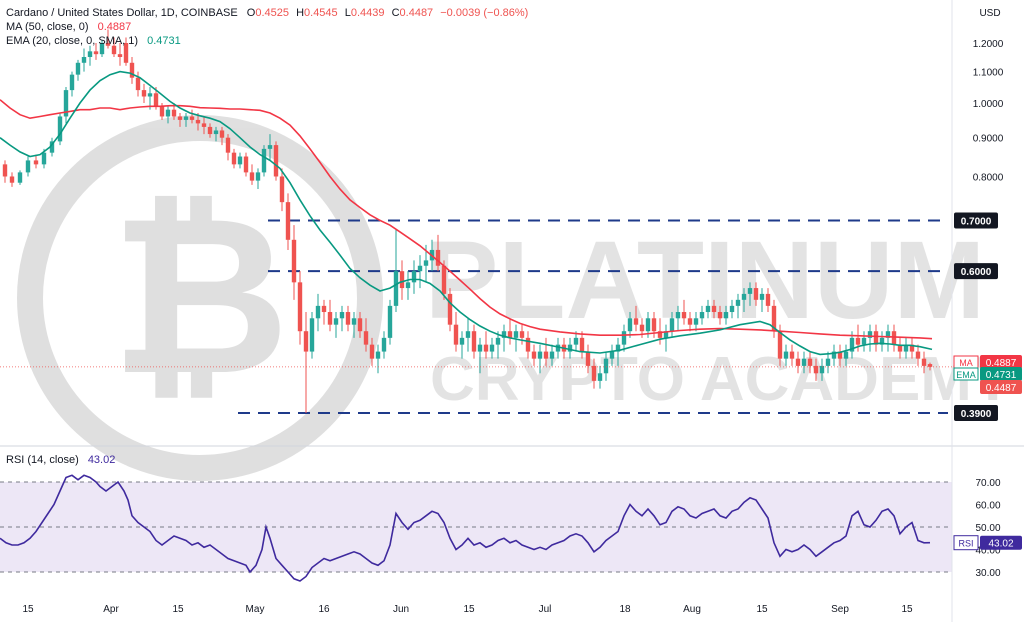 The width and height of the screenshot is (1024, 622). I want to click on ma-indicator-label: MA (50, close, 0), so click(47, 27).